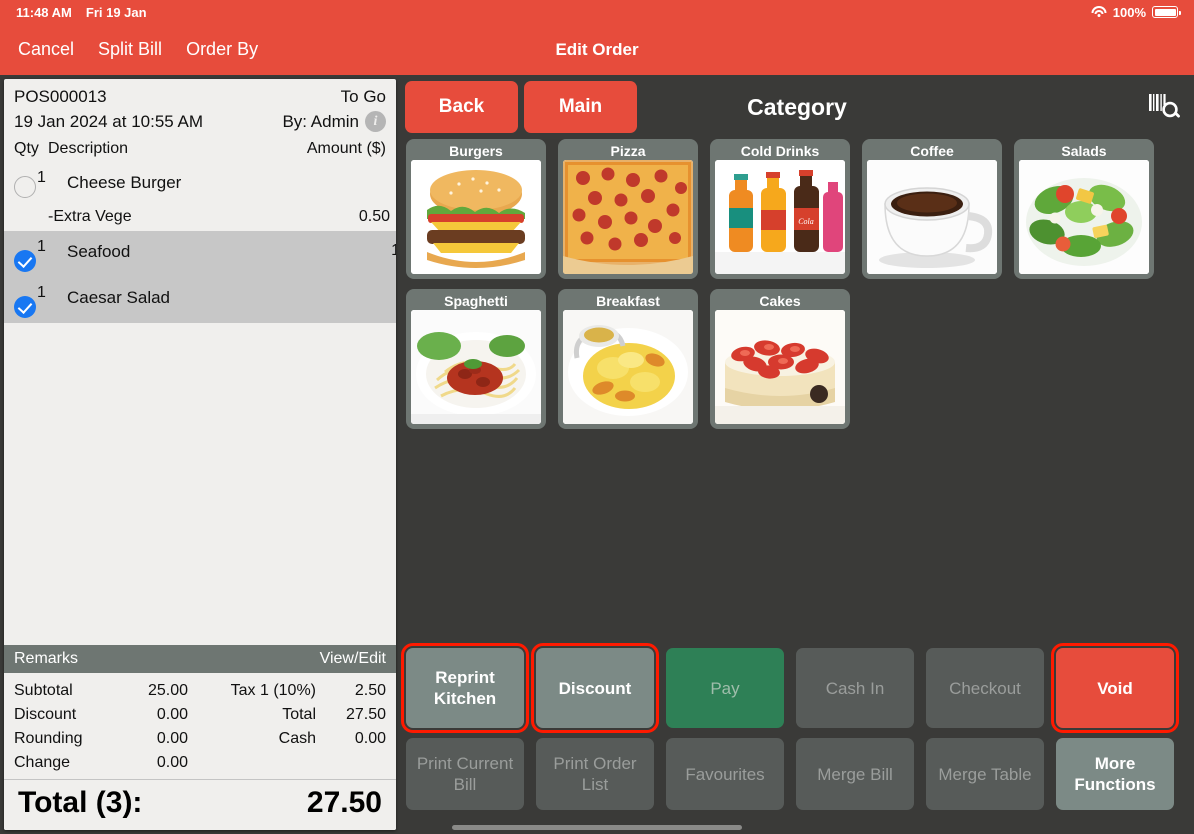 The width and height of the screenshot is (1194, 834). Describe the element at coordinates (43, 690) in the screenshot. I see `totals-left-label: Subtotal` at that location.